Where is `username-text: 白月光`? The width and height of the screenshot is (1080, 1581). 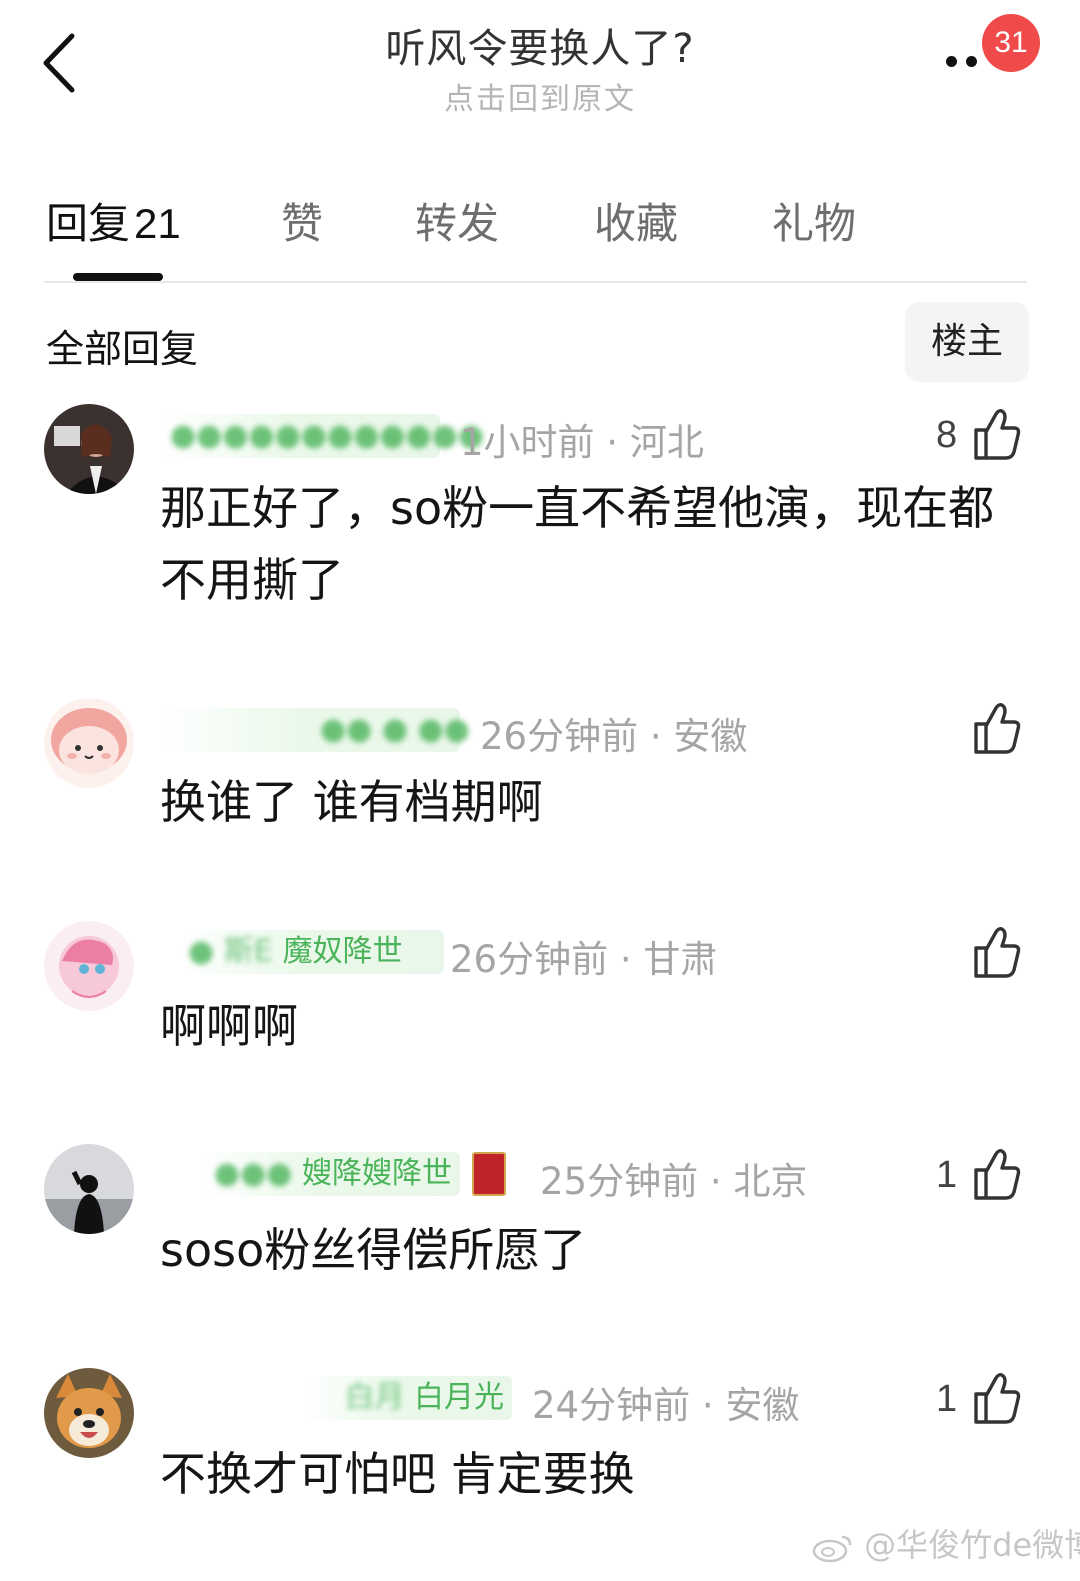
username-text: 白月光 is located at coordinates (459, 1397).